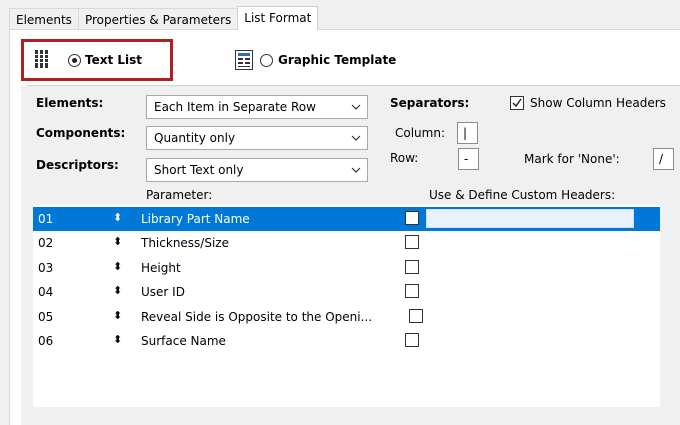 The width and height of the screenshot is (680, 425). Describe the element at coordinates (77, 165) in the screenshot. I see `descriptors-label: Descriptors:` at that location.